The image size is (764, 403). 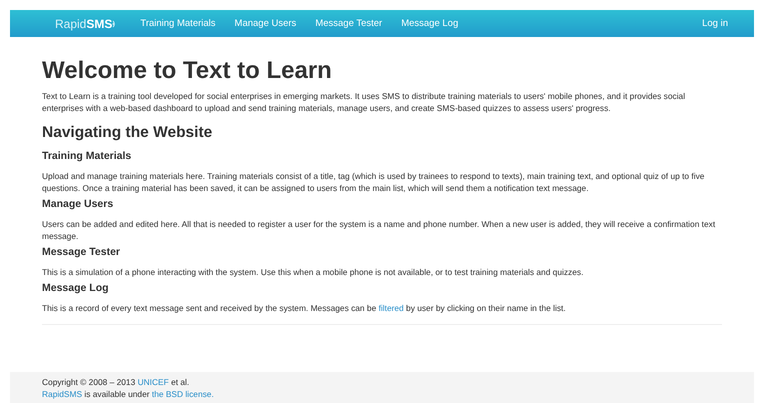 What do you see at coordinates (265, 23) in the screenshot?
I see `nav-link: Manage Users` at bounding box center [265, 23].